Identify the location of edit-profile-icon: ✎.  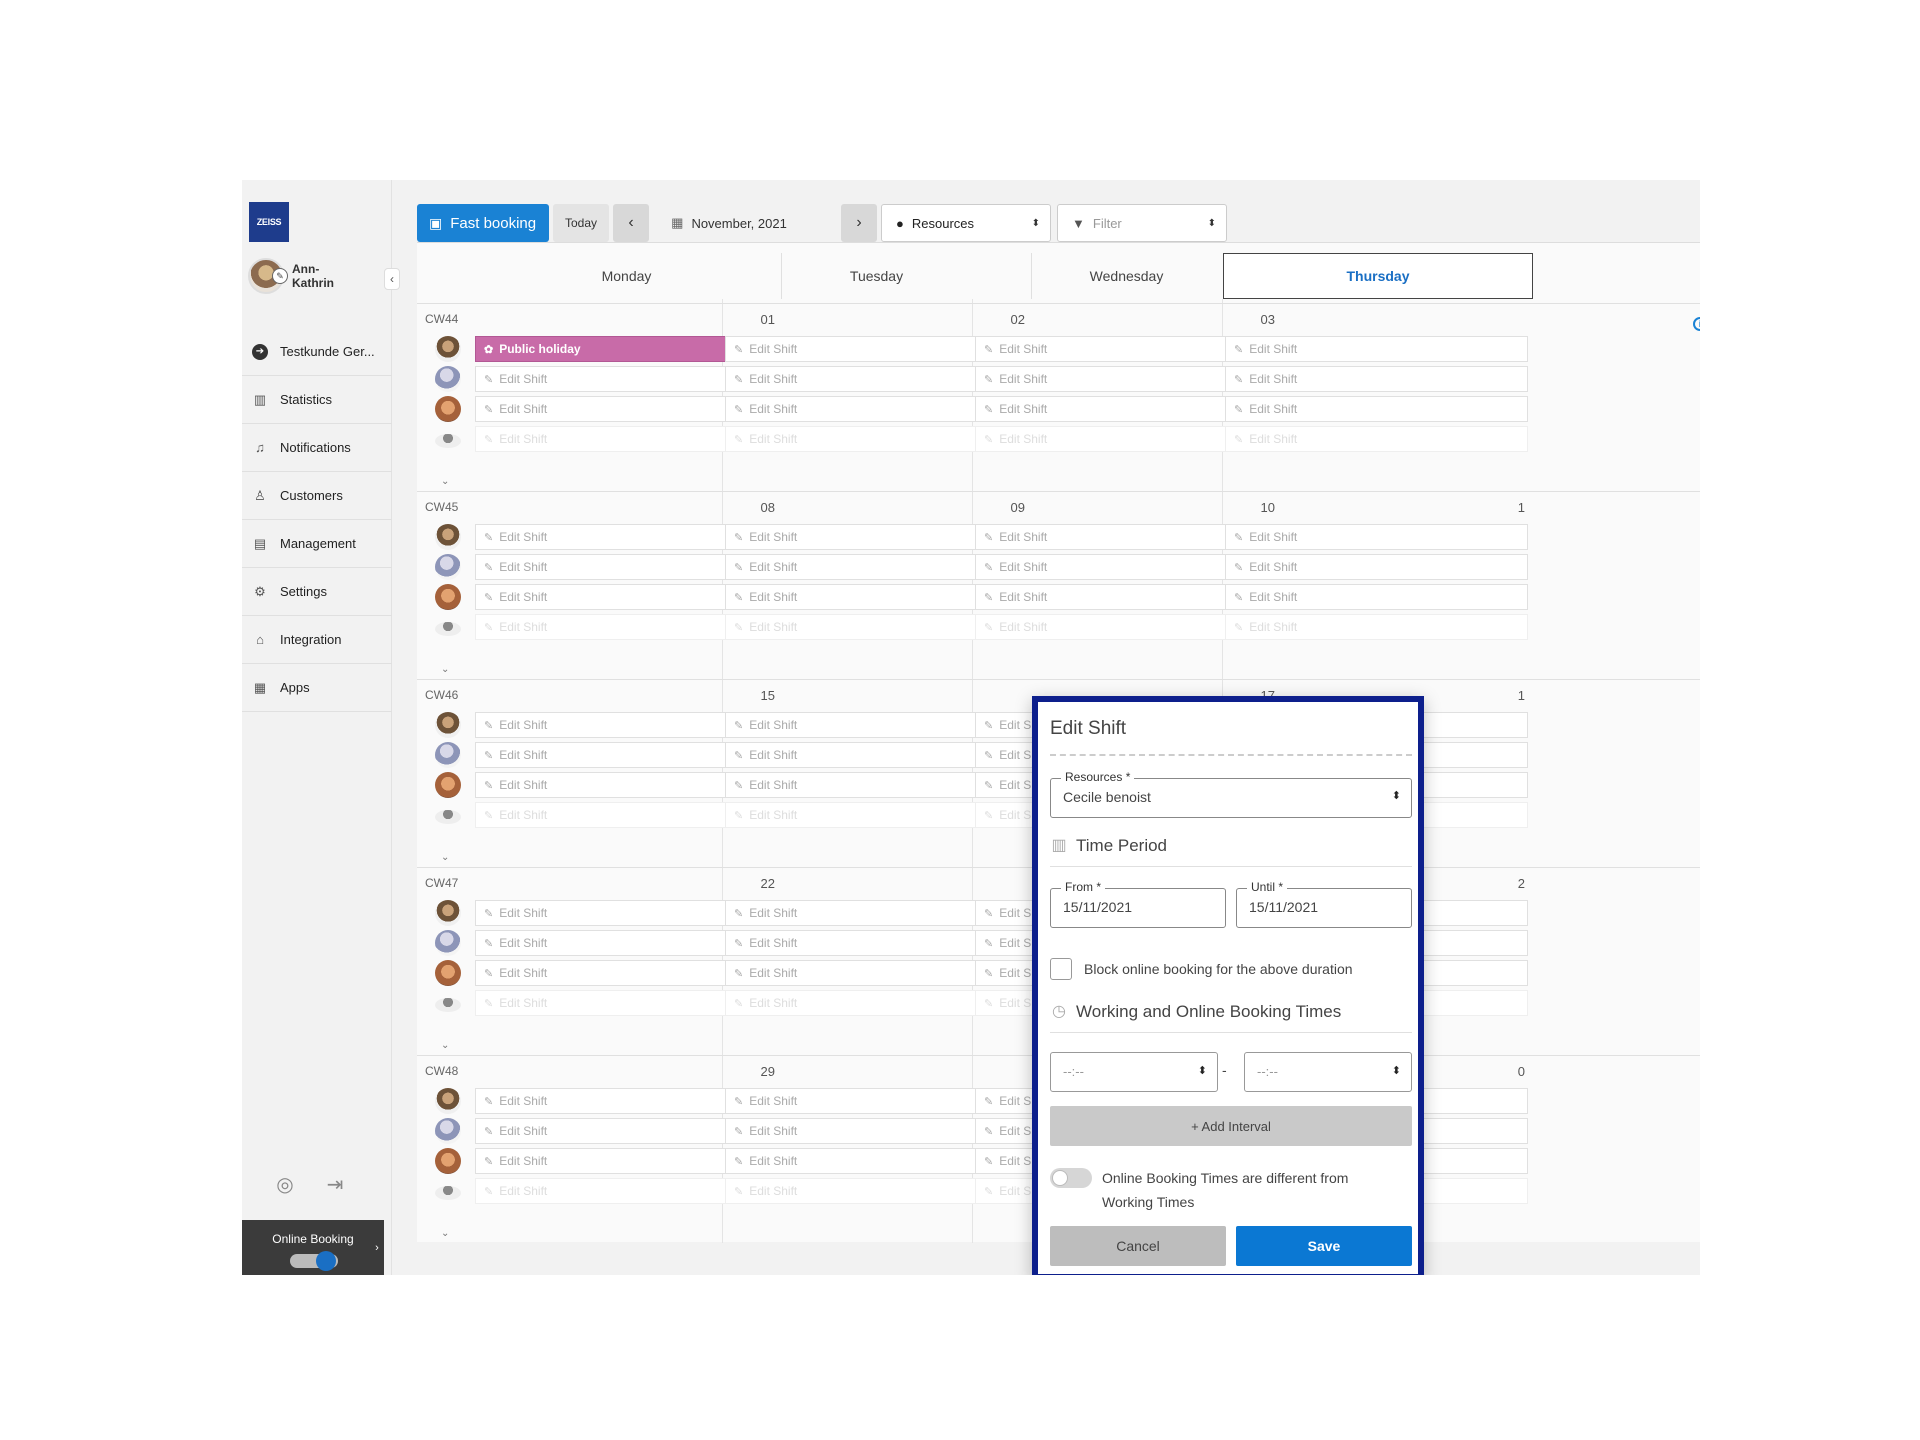
(280, 276).